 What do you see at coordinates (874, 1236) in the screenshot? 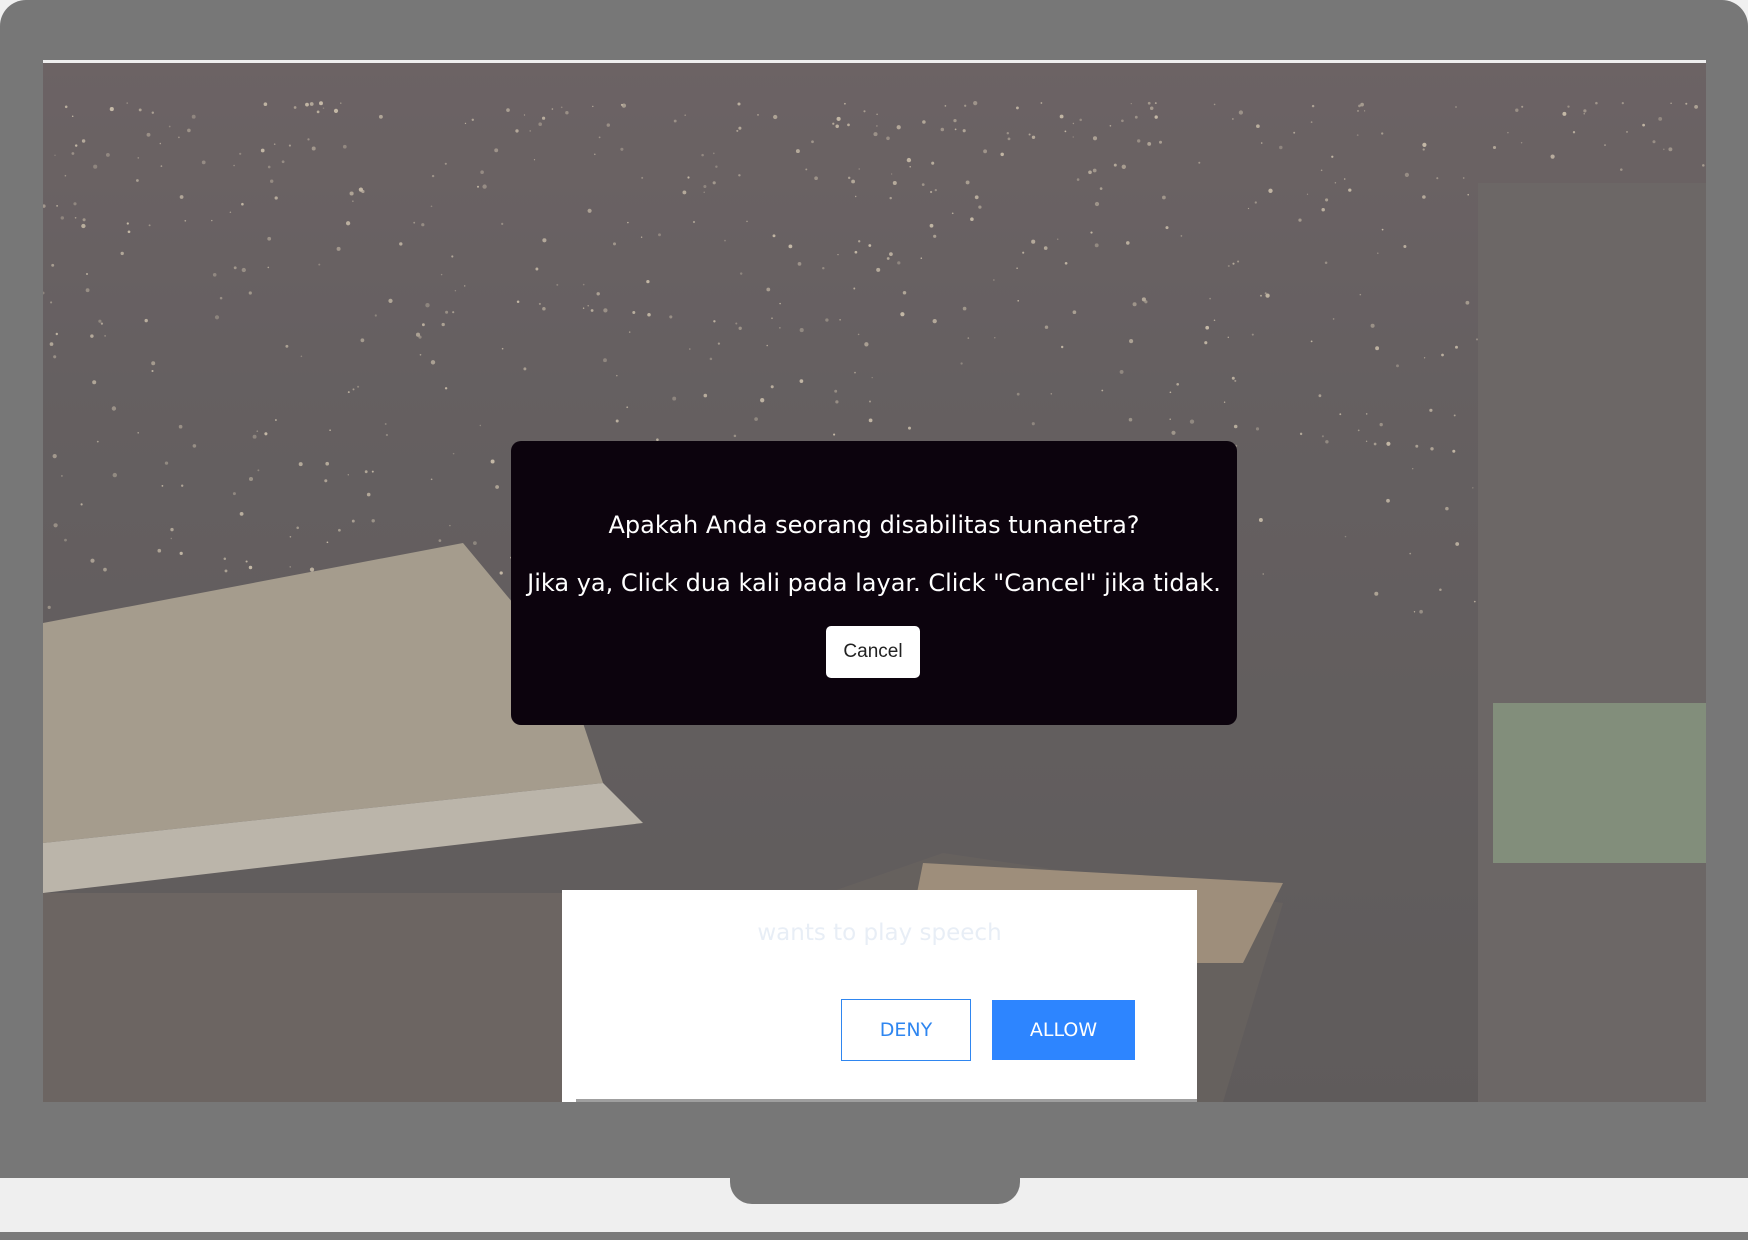
I see `laptop-base-edge` at bounding box center [874, 1236].